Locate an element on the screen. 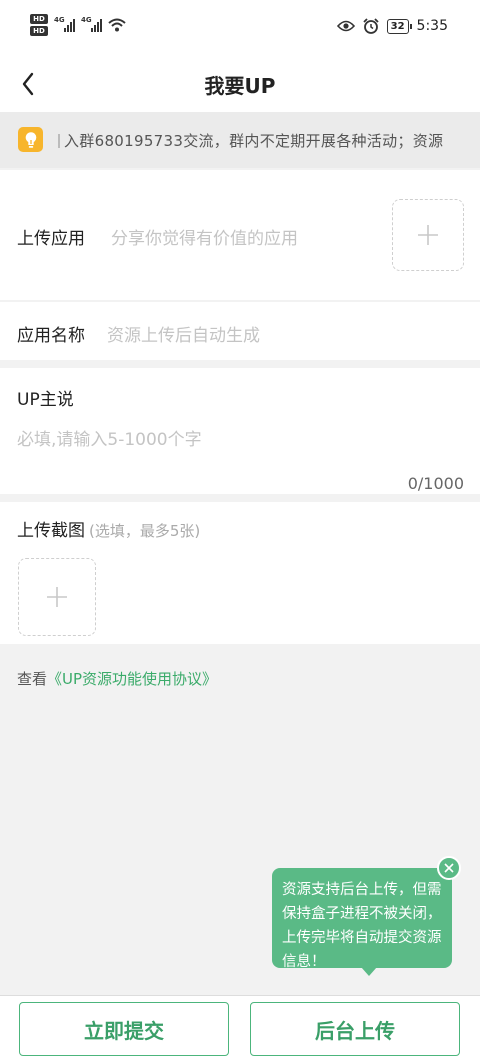  app-header: 我要UP is located at coordinates (240, 84).